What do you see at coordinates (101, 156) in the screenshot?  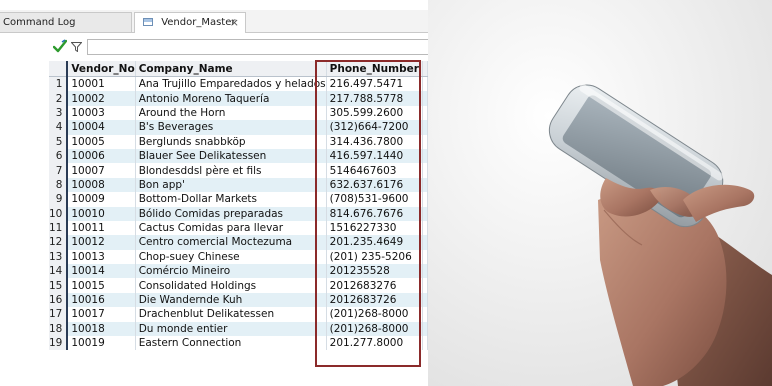 I see `vendor-no-cell: 10006` at bounding box center [101, 156].